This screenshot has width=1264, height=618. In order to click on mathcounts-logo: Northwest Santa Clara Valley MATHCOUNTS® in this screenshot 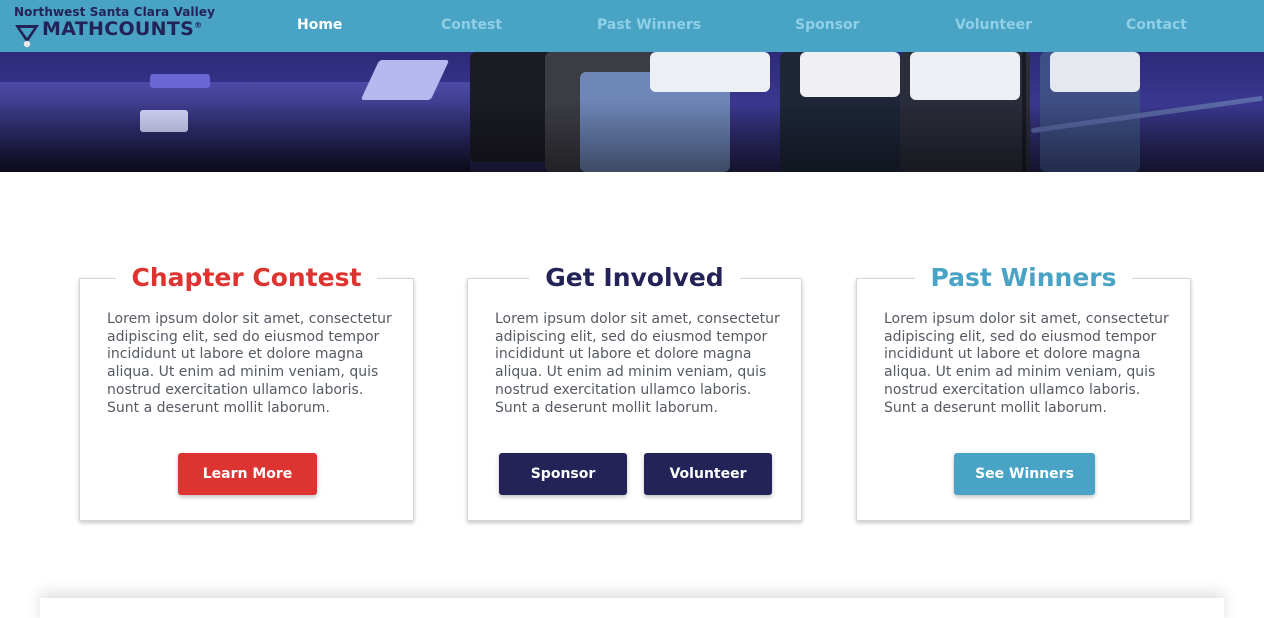, I will do `click(114, 26)`.